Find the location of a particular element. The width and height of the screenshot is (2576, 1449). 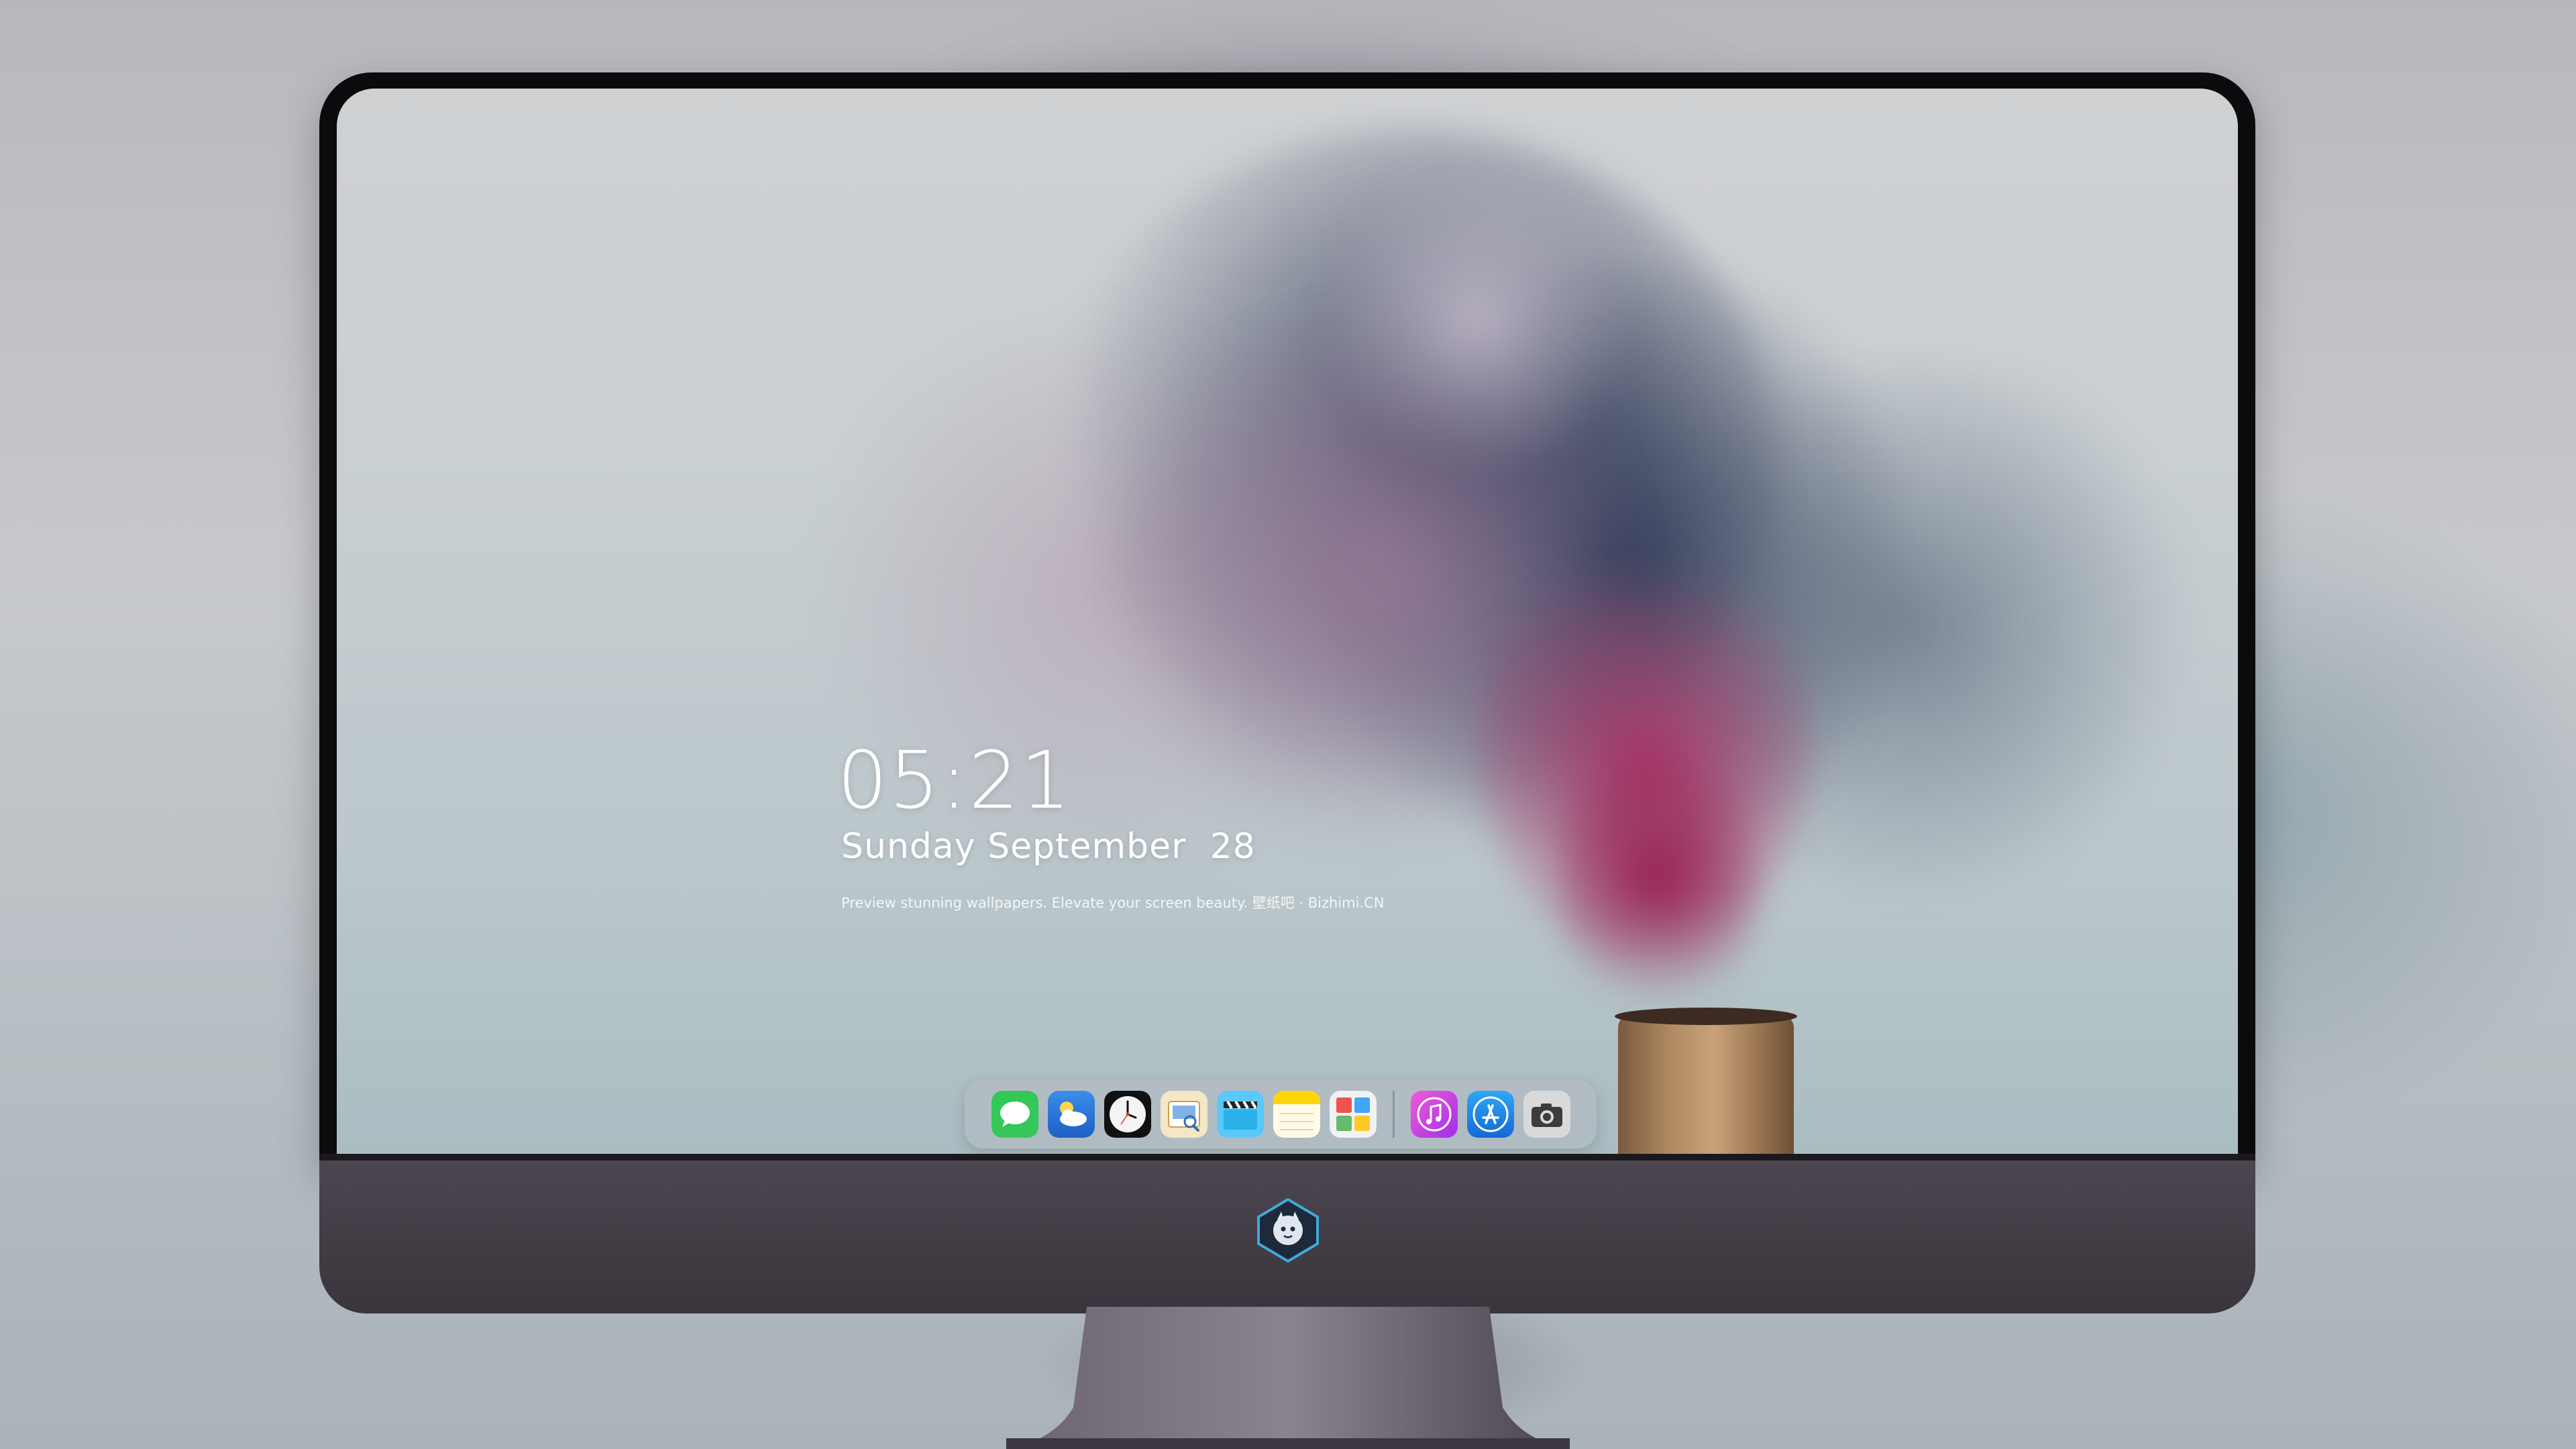

dock-item-weather is located at coordinates (1071, 1114).